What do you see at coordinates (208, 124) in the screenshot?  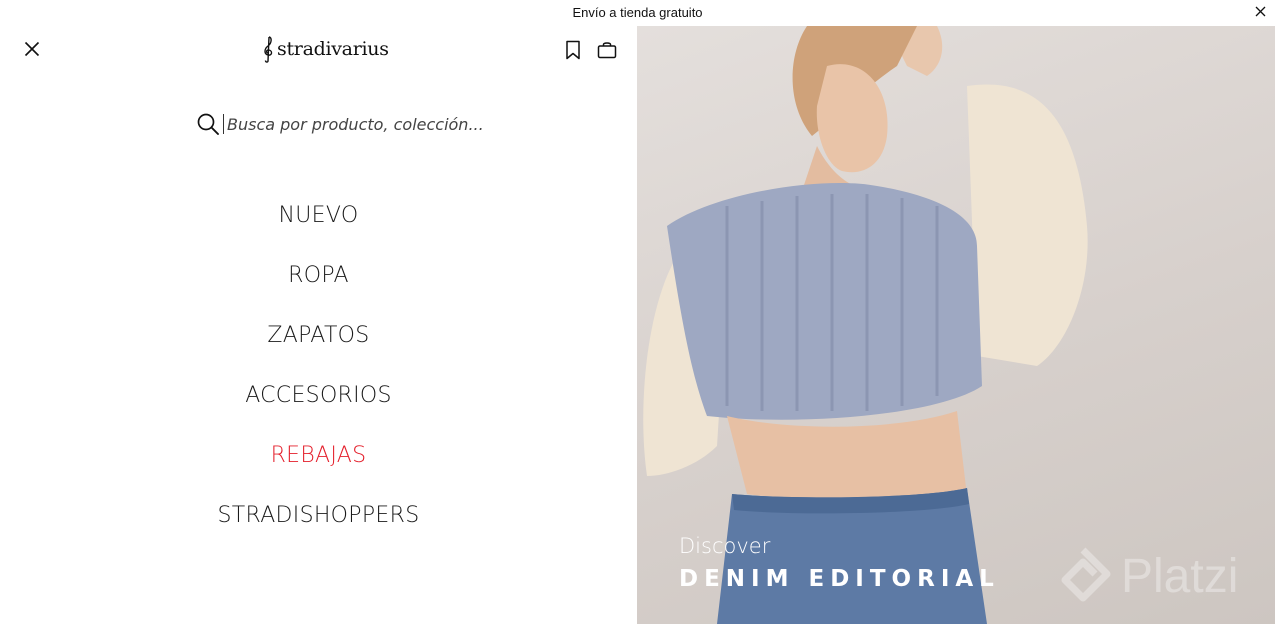 I see `search-icon` at bounding box center [208, 124].